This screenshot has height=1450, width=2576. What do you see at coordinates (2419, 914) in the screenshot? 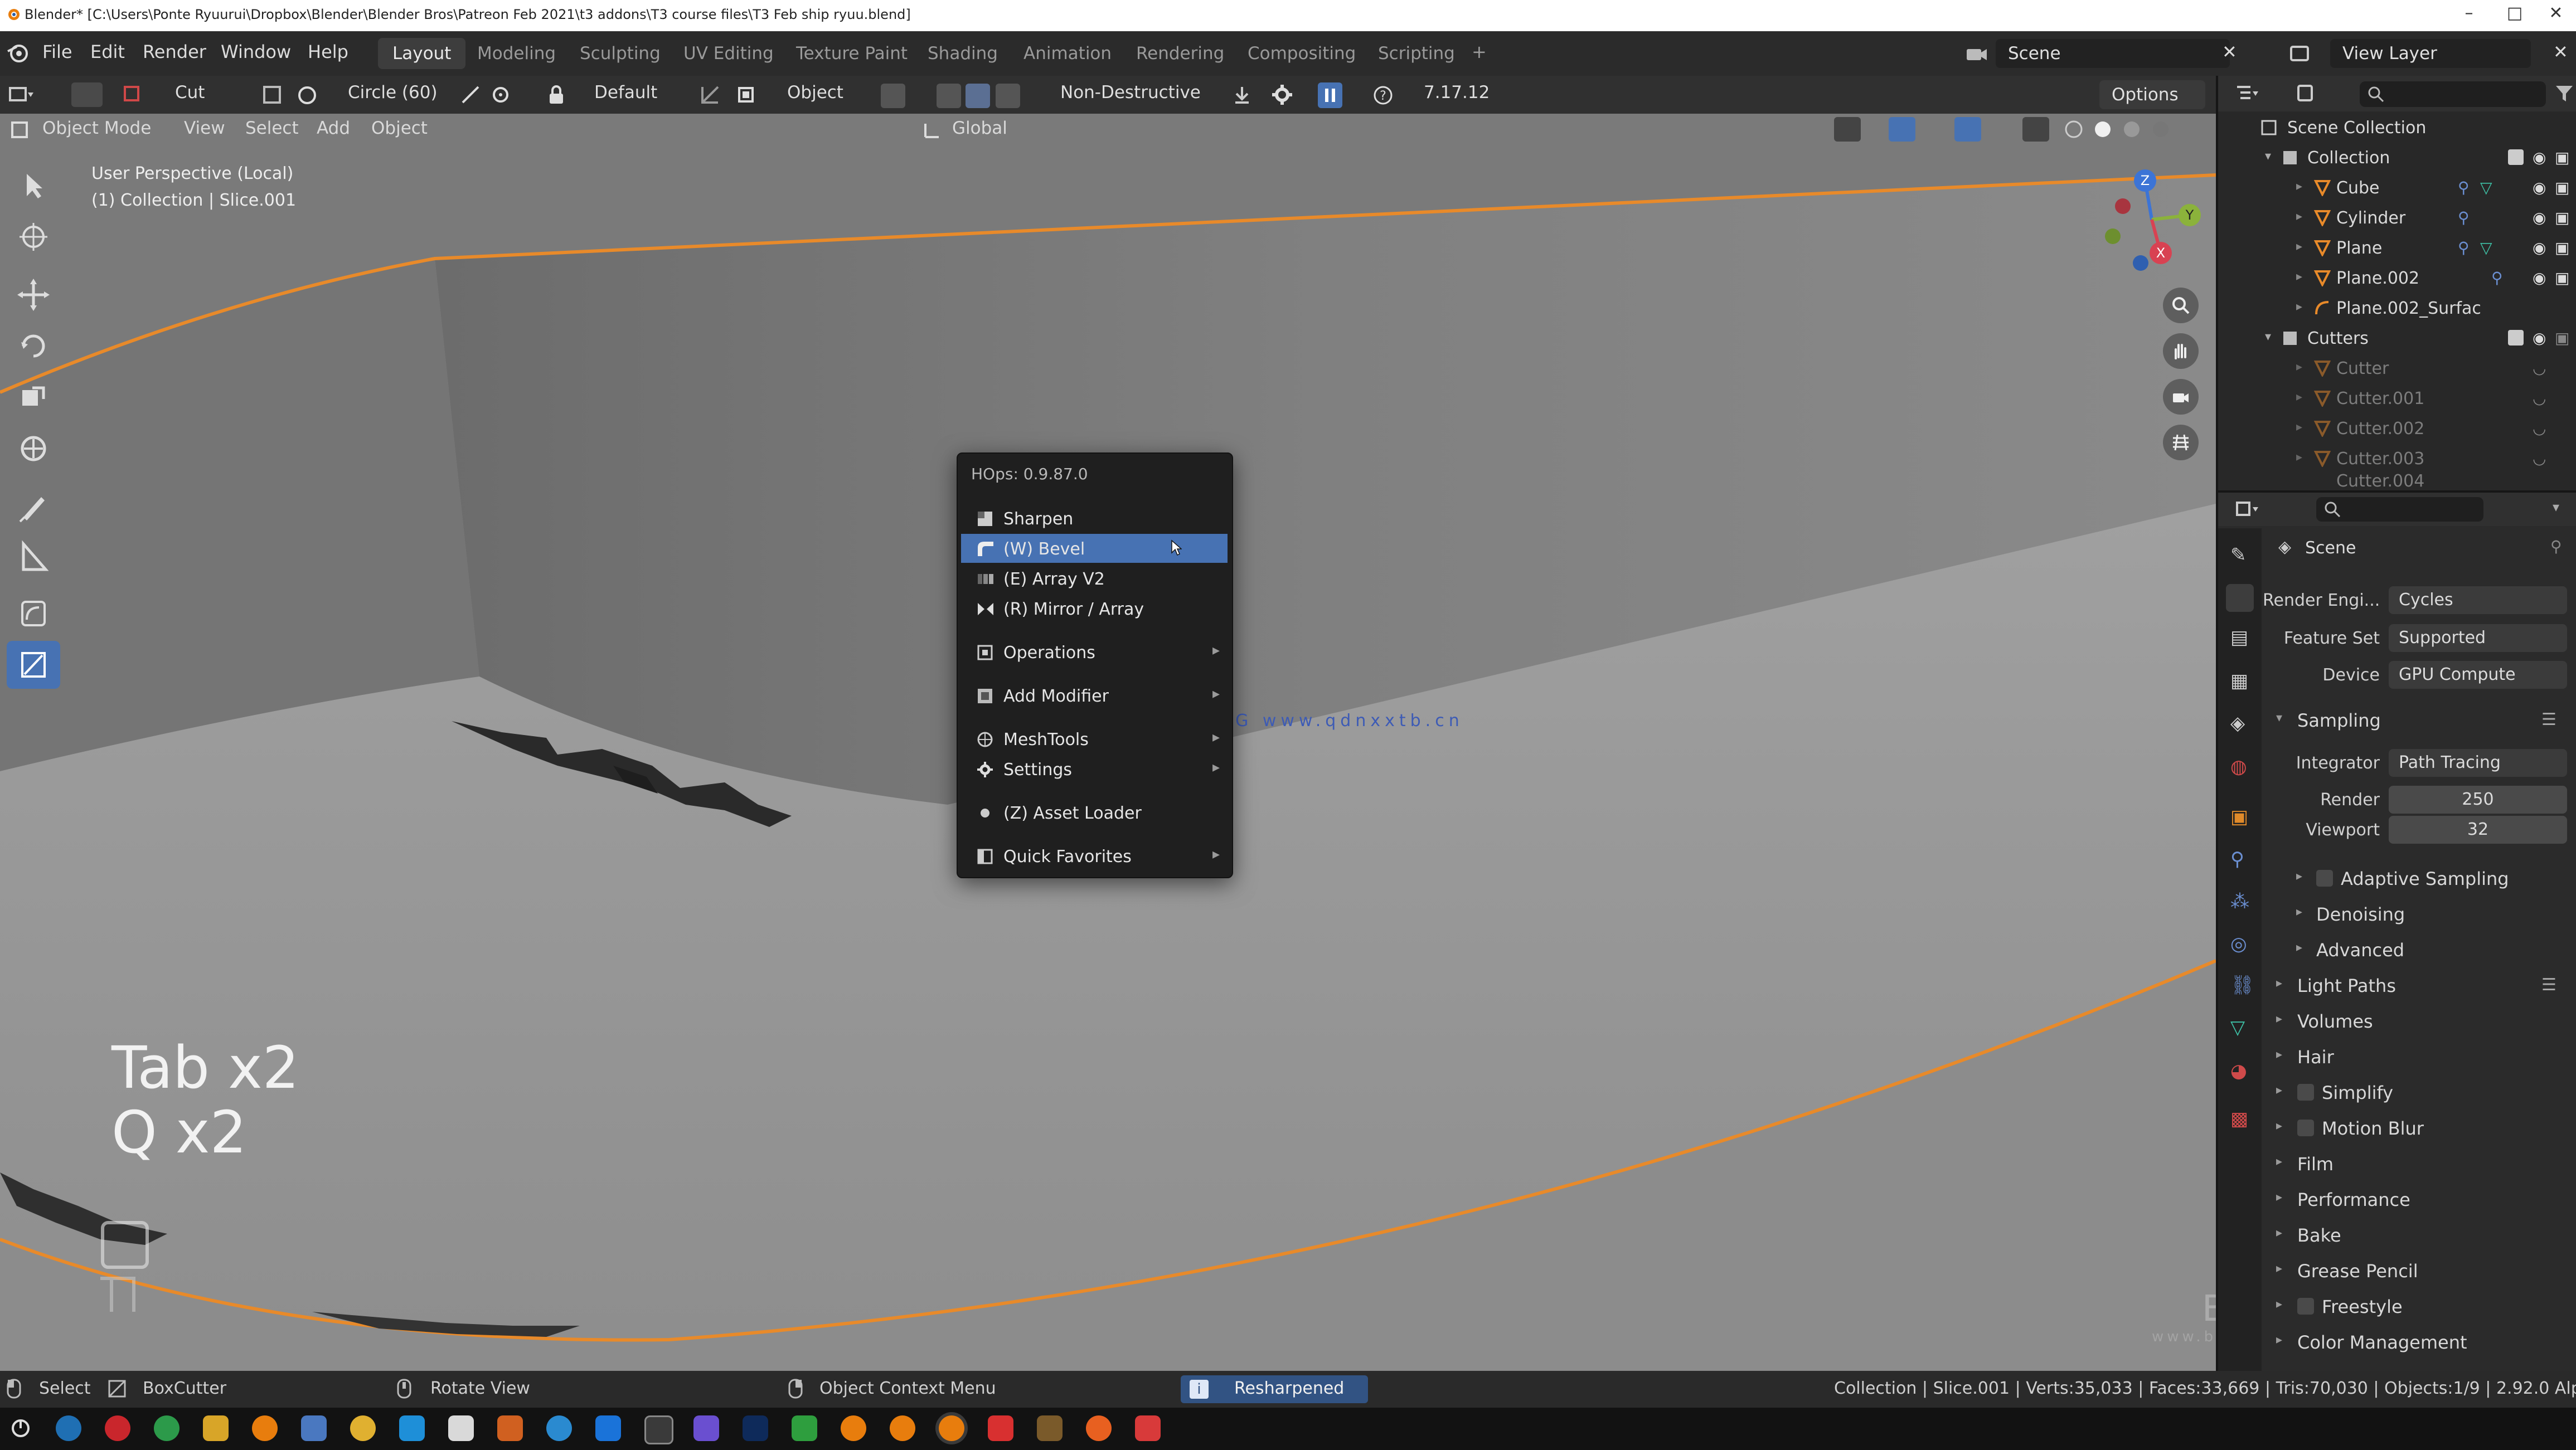
I see `panel-denoising: ▸ Denoising` at bounding box center [2419, 914].